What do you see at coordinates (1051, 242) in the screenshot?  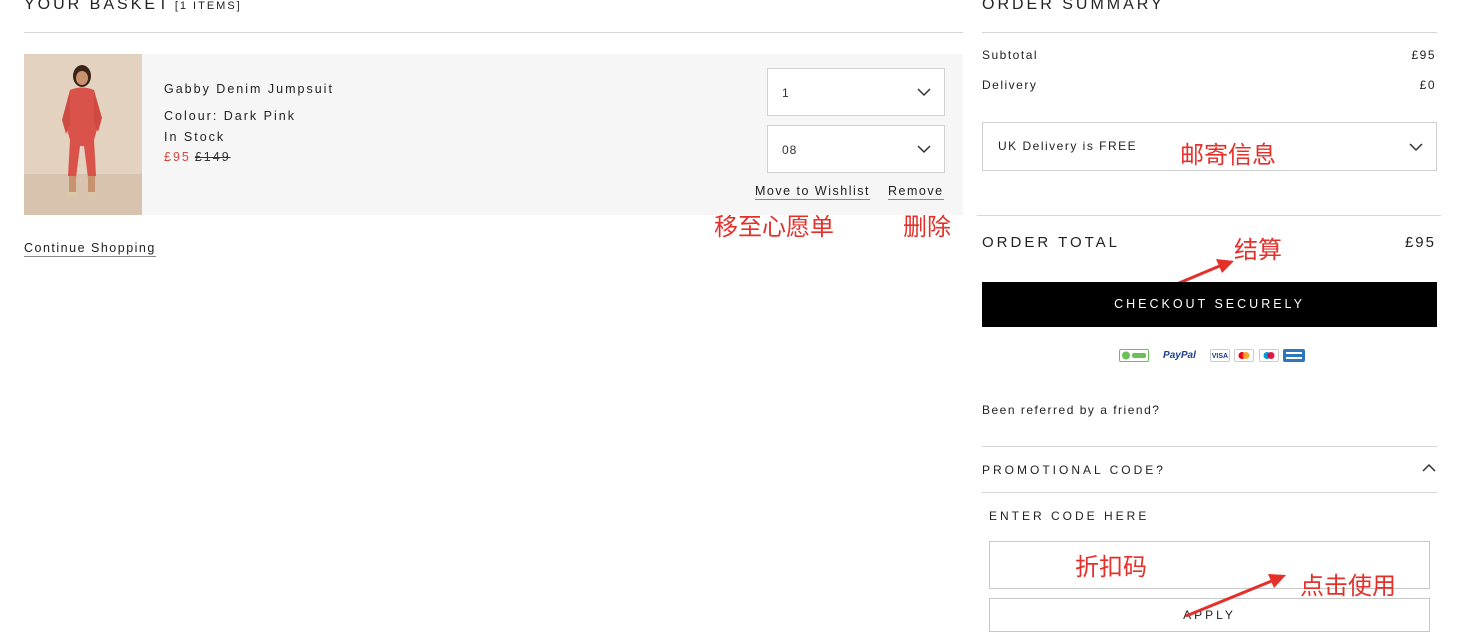 I see `order-total-label: ORDER TOTAL` at bounding box center [1051, 242].